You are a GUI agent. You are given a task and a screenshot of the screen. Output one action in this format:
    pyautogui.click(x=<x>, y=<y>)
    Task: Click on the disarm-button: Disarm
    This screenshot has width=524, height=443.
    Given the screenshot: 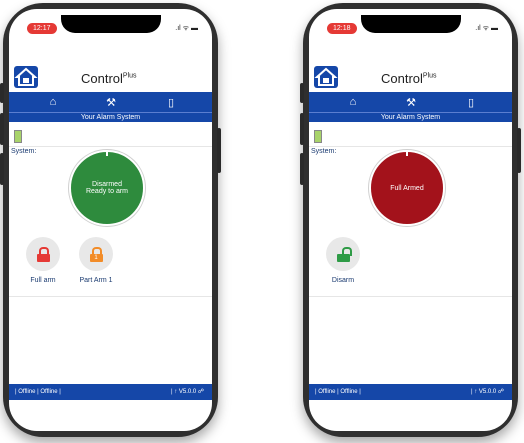 What is the action you would take?
    pyautogui.click(x=343, y=260)
    